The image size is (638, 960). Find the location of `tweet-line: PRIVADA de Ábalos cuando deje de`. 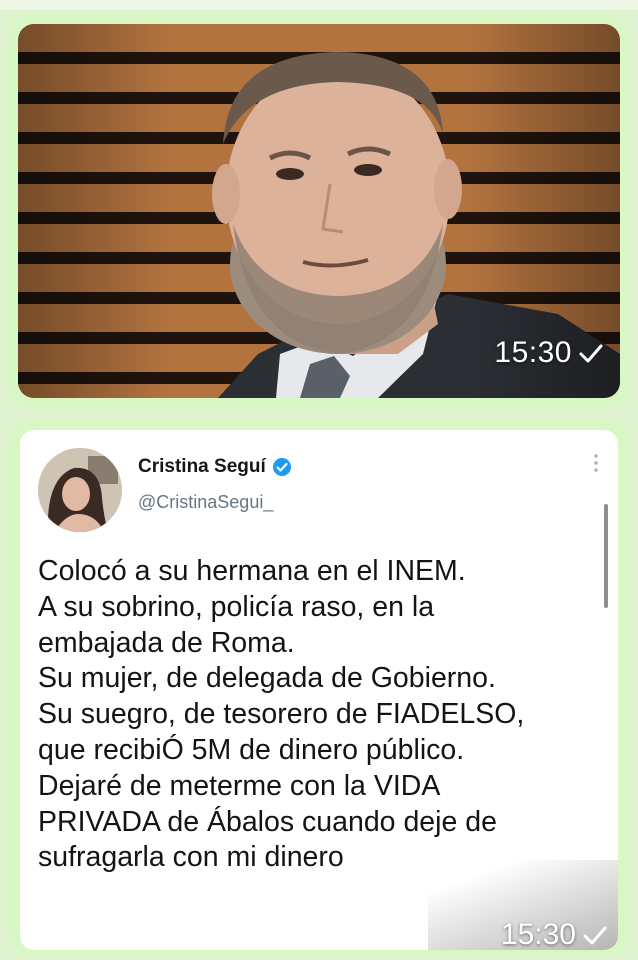

tweet-line: PRIVADA de Ábalos cuando deje de is located at coordinates (267, 821).